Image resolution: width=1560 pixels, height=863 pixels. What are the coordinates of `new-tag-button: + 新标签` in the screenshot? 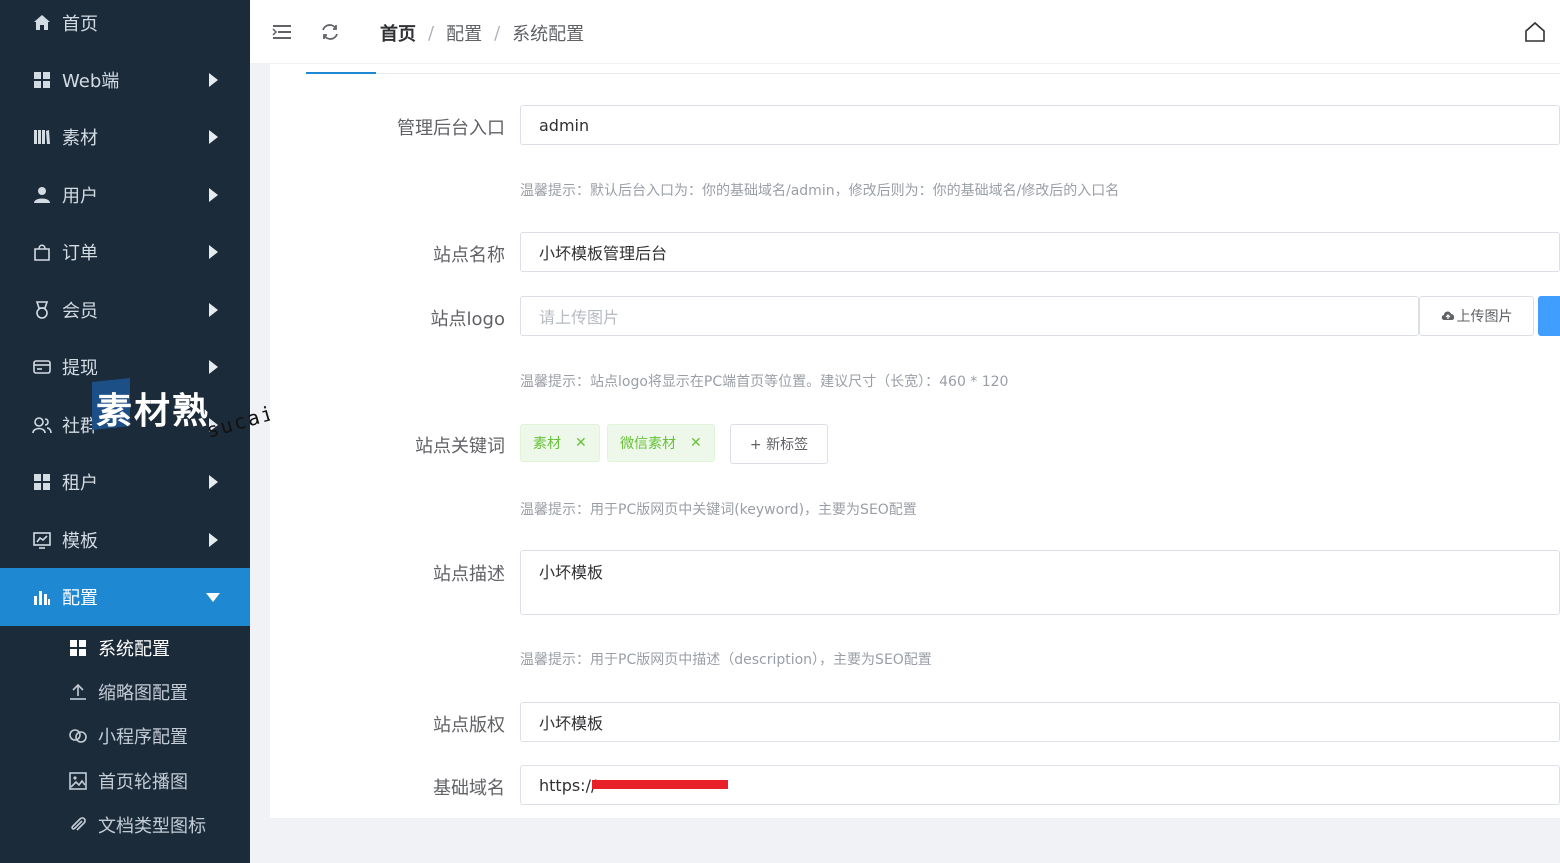 It's located at (779, 444).